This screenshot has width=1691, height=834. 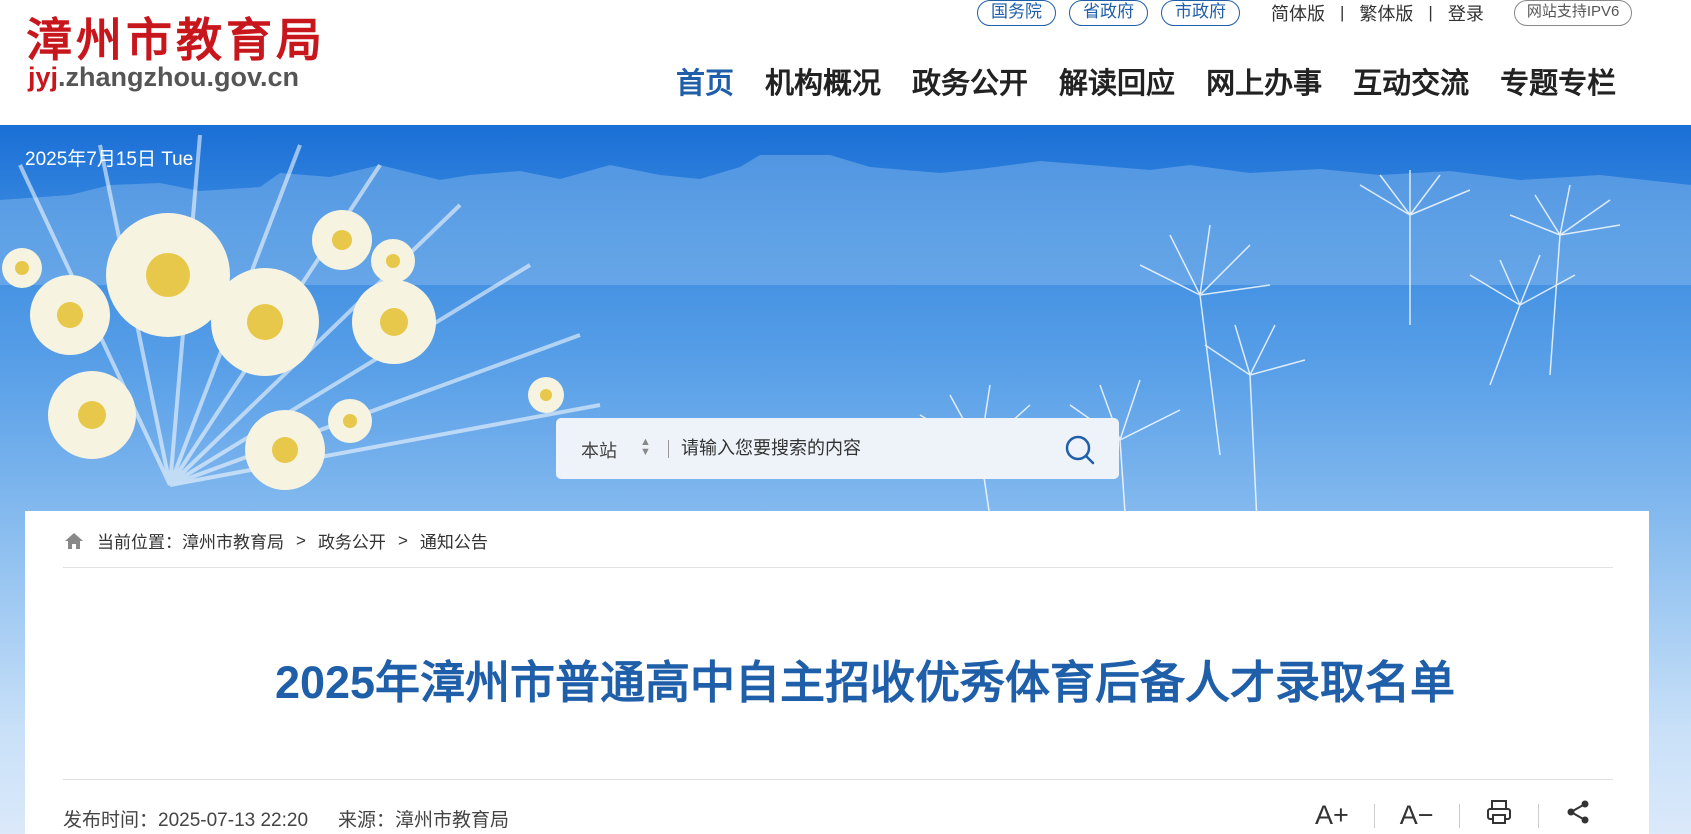 I want to click on simplified-version-link: 简体版, so click(x=1298, y=13).